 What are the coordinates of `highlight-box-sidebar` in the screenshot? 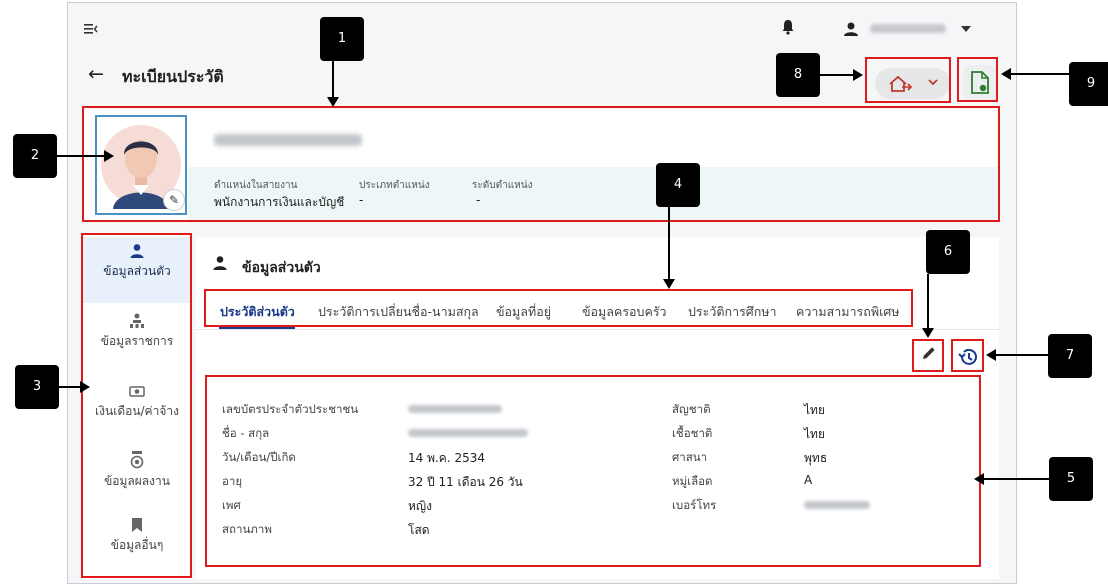 It's located at (136, 405).